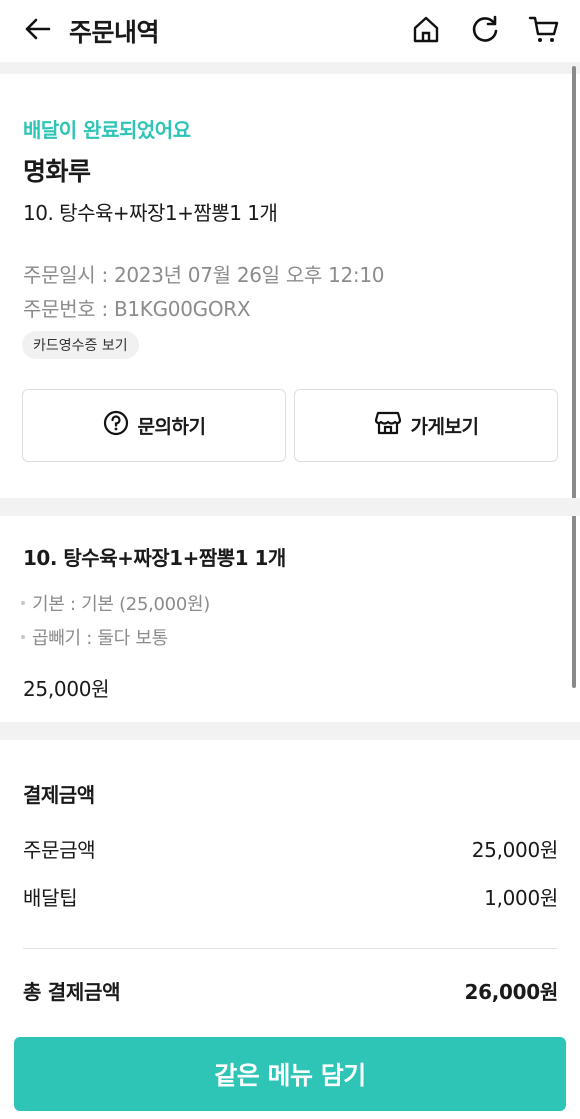  Describe the element at coordinates (137, 309) in the screenshot. I see `order-number: 주문번호 : B1KG00GORX` at that location.